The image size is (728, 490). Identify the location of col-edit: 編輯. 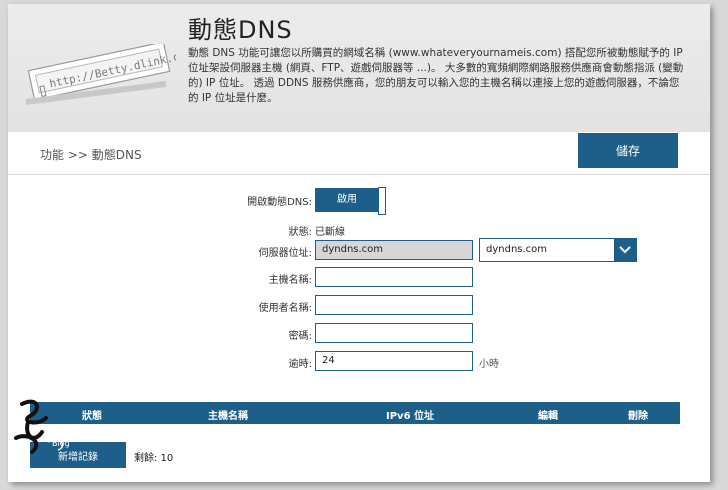
(548, 416).